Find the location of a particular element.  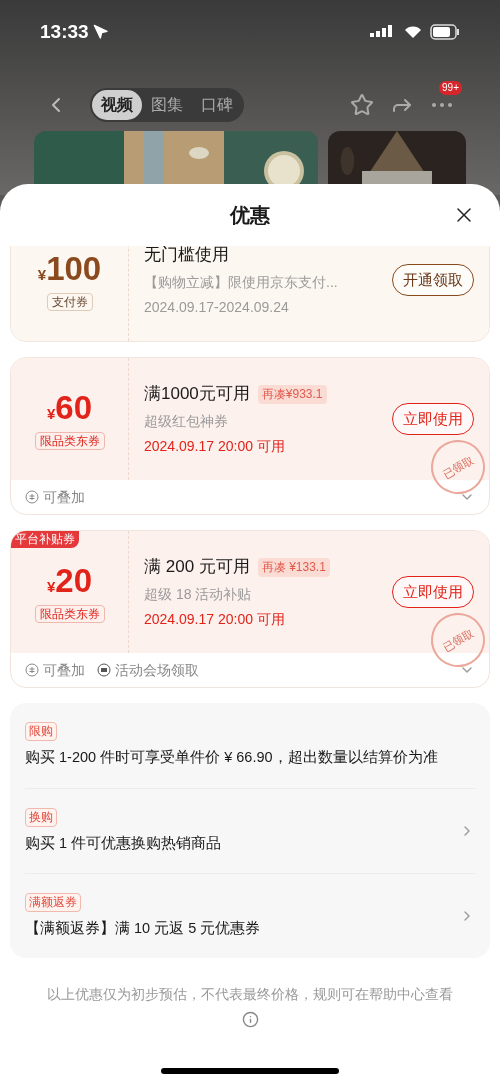

media-tab: 图集 is located at coordinates (167, 105).